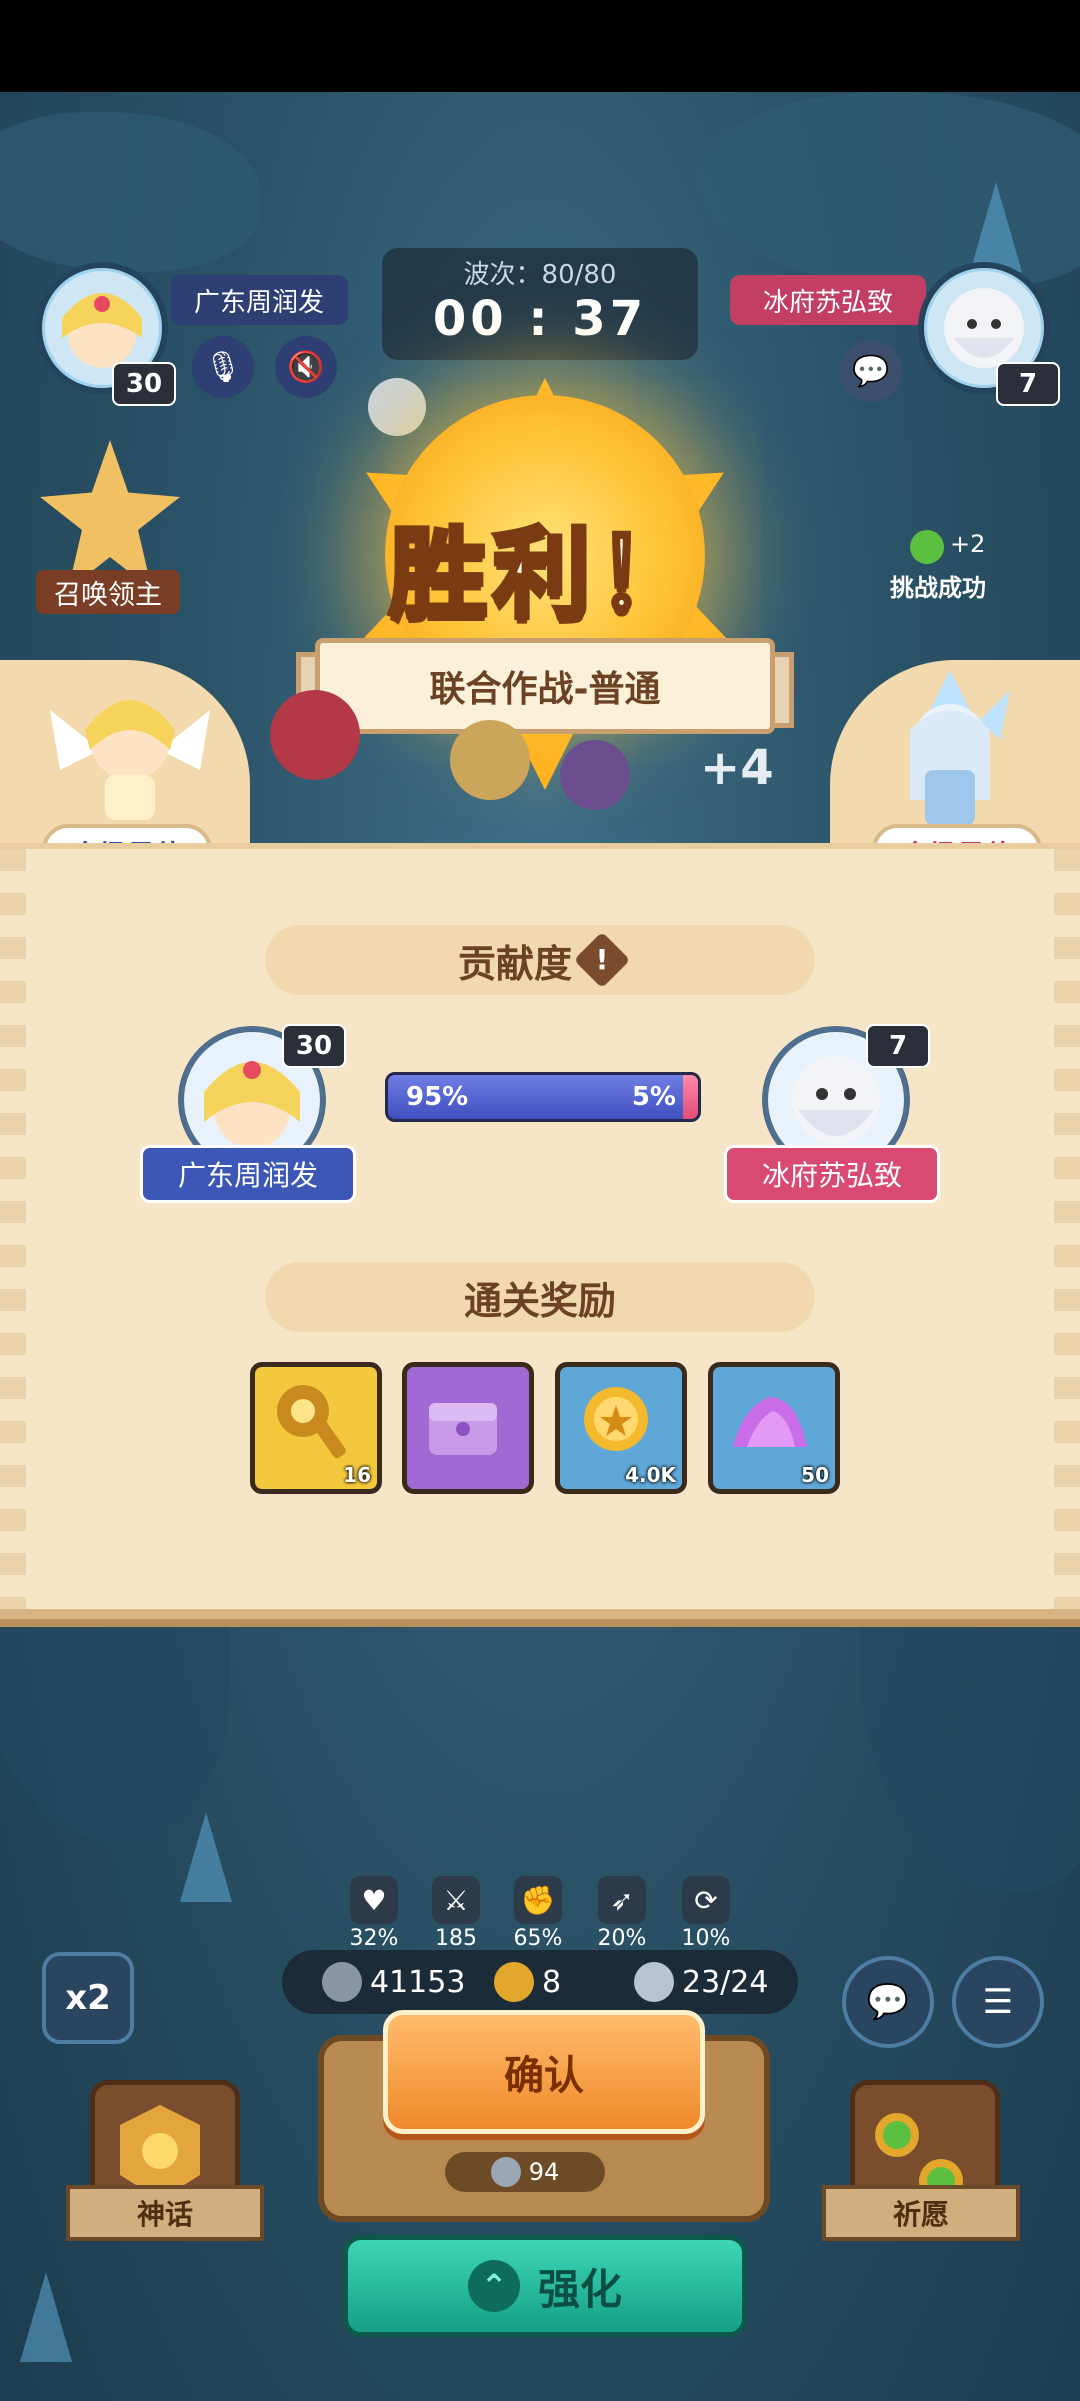  I want to click on stat-attack: ⚔ 185, so click(456, 1913).